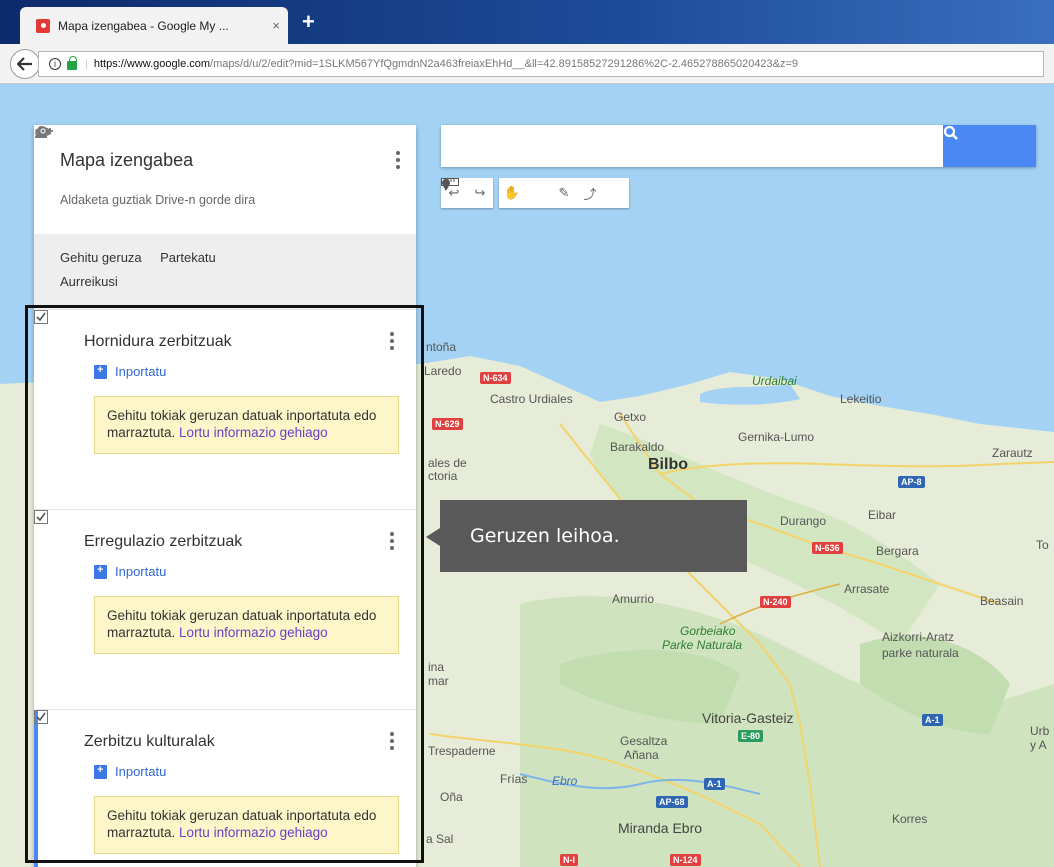 This screenshot has width=1054, height=867. I want to click on map-place-label: Gernika-Lumo, so click(776, 437).